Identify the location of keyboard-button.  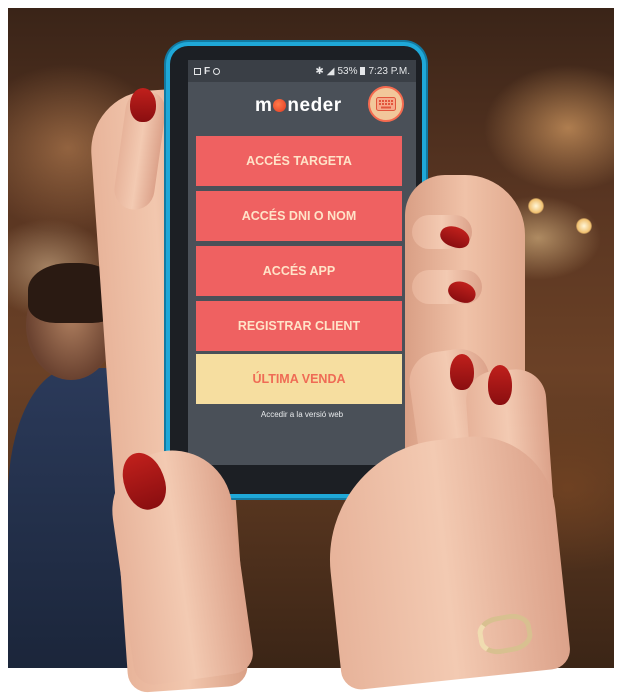
(386, 104).